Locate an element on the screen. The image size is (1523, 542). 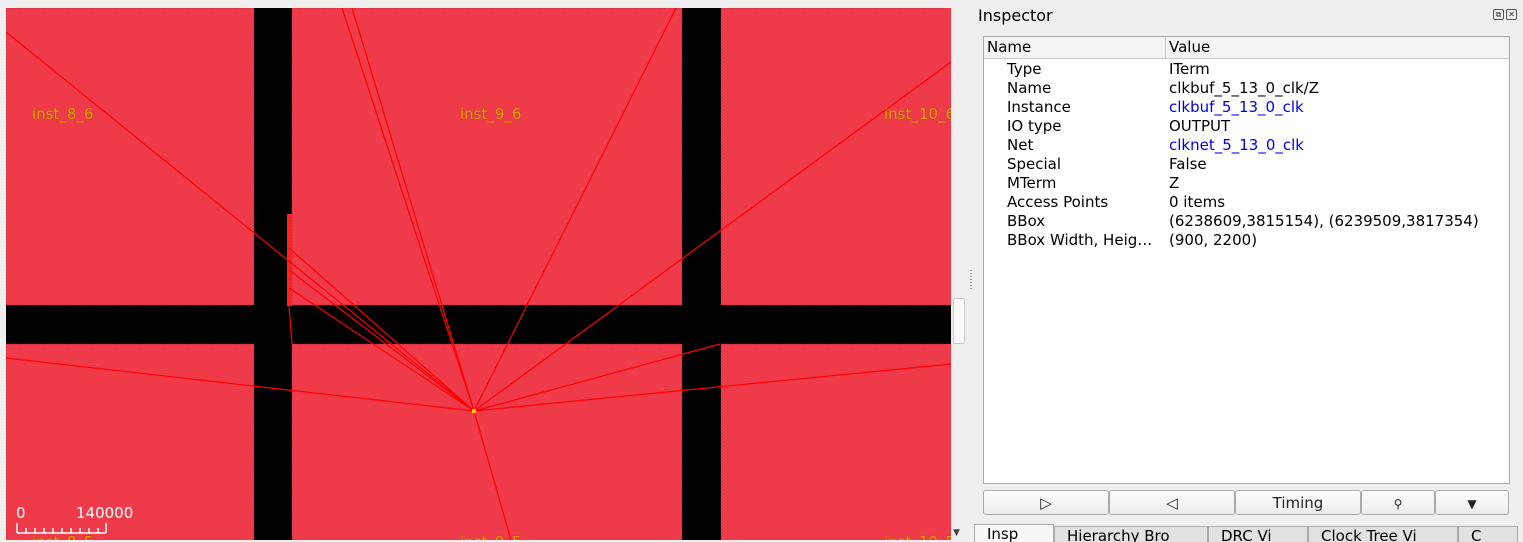
property-name: Access Points is located at coordinates (1058, 202).